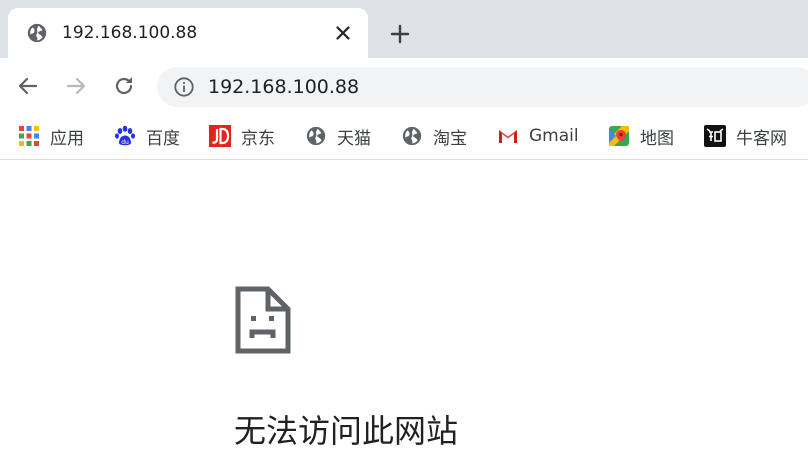 This screenshot has height=456, width=808. What do you see at coordinates (130, 33) in the screenshot?
I see `tab-title: 192.168.100.88` at bounding box center [130, 33].